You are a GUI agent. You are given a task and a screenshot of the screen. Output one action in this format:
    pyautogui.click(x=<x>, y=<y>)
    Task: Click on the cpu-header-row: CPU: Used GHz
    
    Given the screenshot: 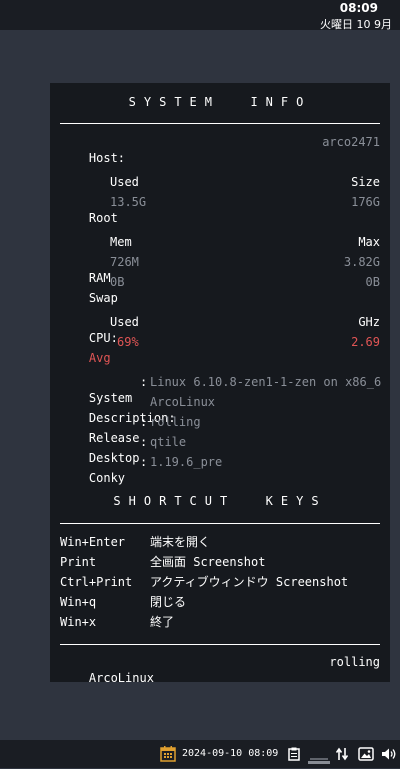 What is the action you would take?
    pyautogui.click(x=220, y=329)
    